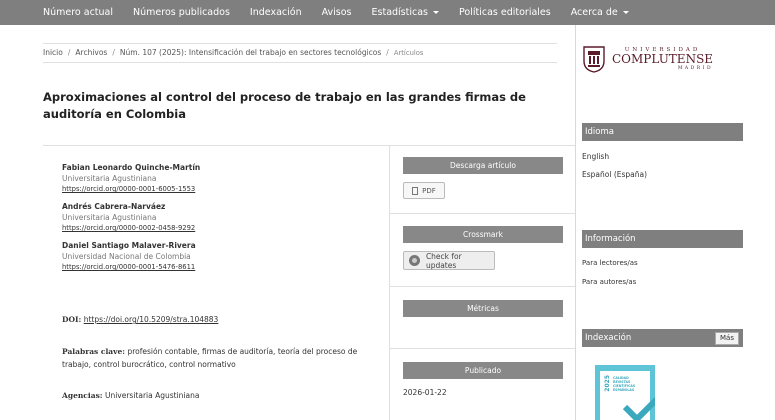  Describe the element at coordinates (151, 319) in the screenshot. I see `doi-link: https://doi.org/10.5209/stra.104883` at that location.